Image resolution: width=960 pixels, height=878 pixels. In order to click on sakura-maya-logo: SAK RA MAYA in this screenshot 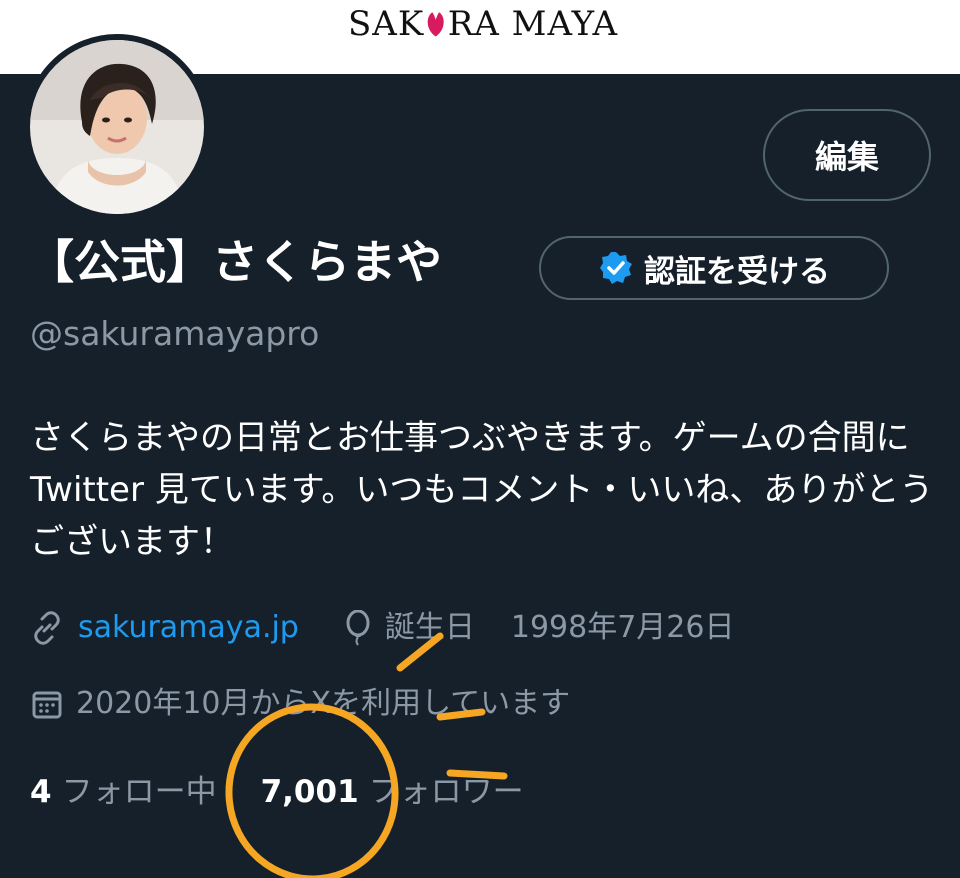, I will do `click(483, 24)`.